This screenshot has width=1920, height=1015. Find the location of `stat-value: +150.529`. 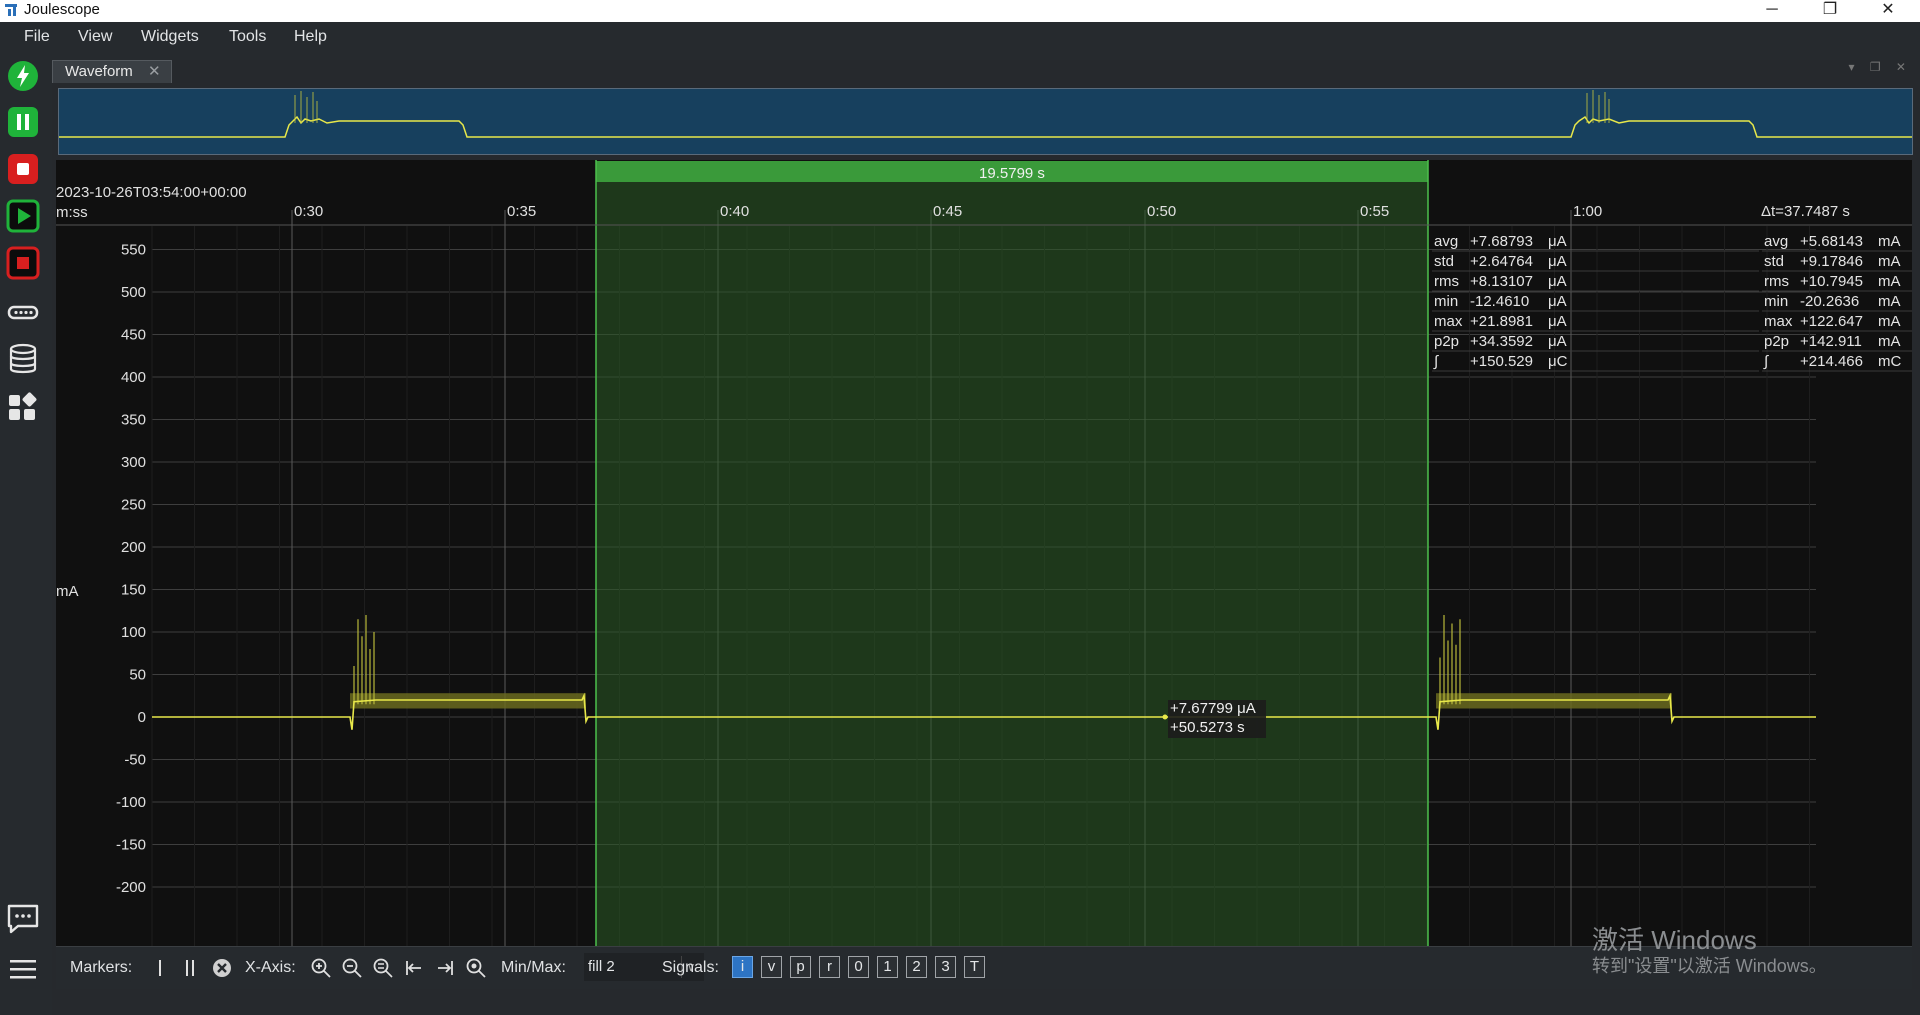

stat-value: +150.529 is located at coordinates (1501, 361).